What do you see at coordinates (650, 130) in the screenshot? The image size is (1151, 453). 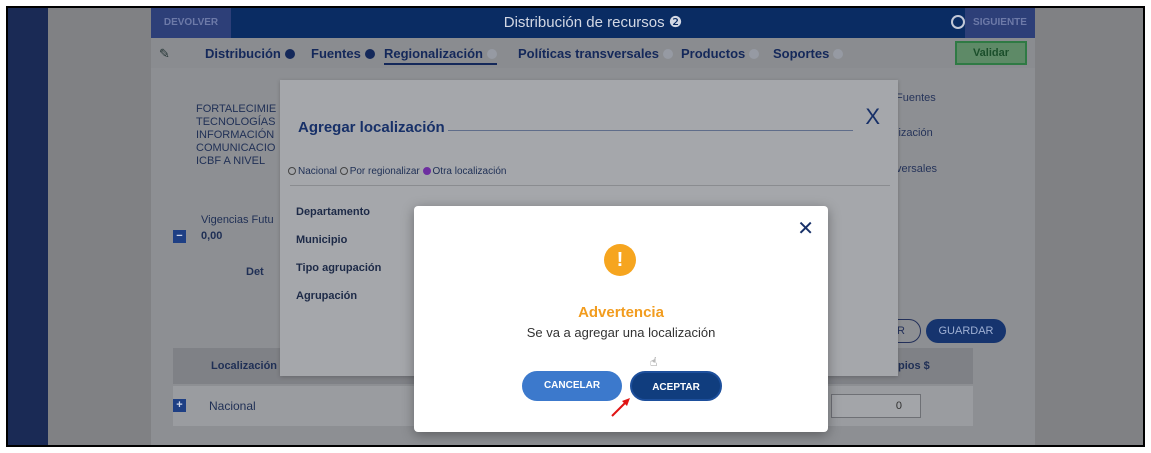 I see `title-divider` at bounding box center [650, 130].